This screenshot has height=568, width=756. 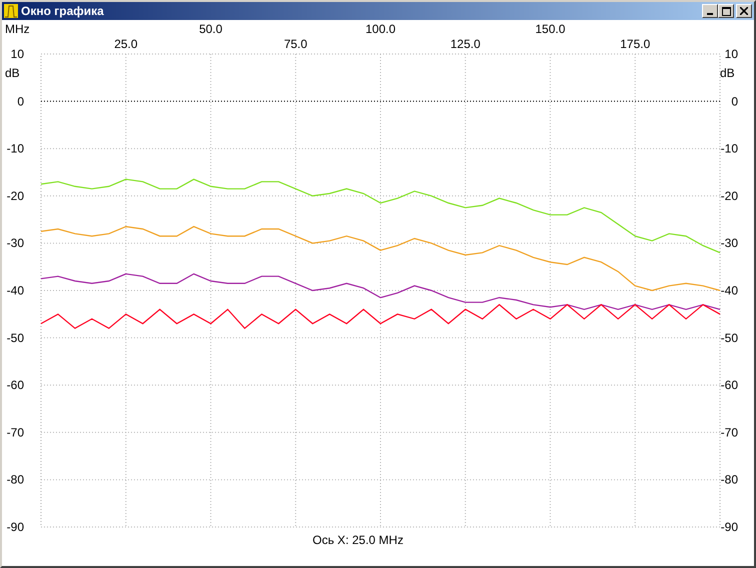 I want to click on x-unit-label: MHz, so click(x=17, y=29).